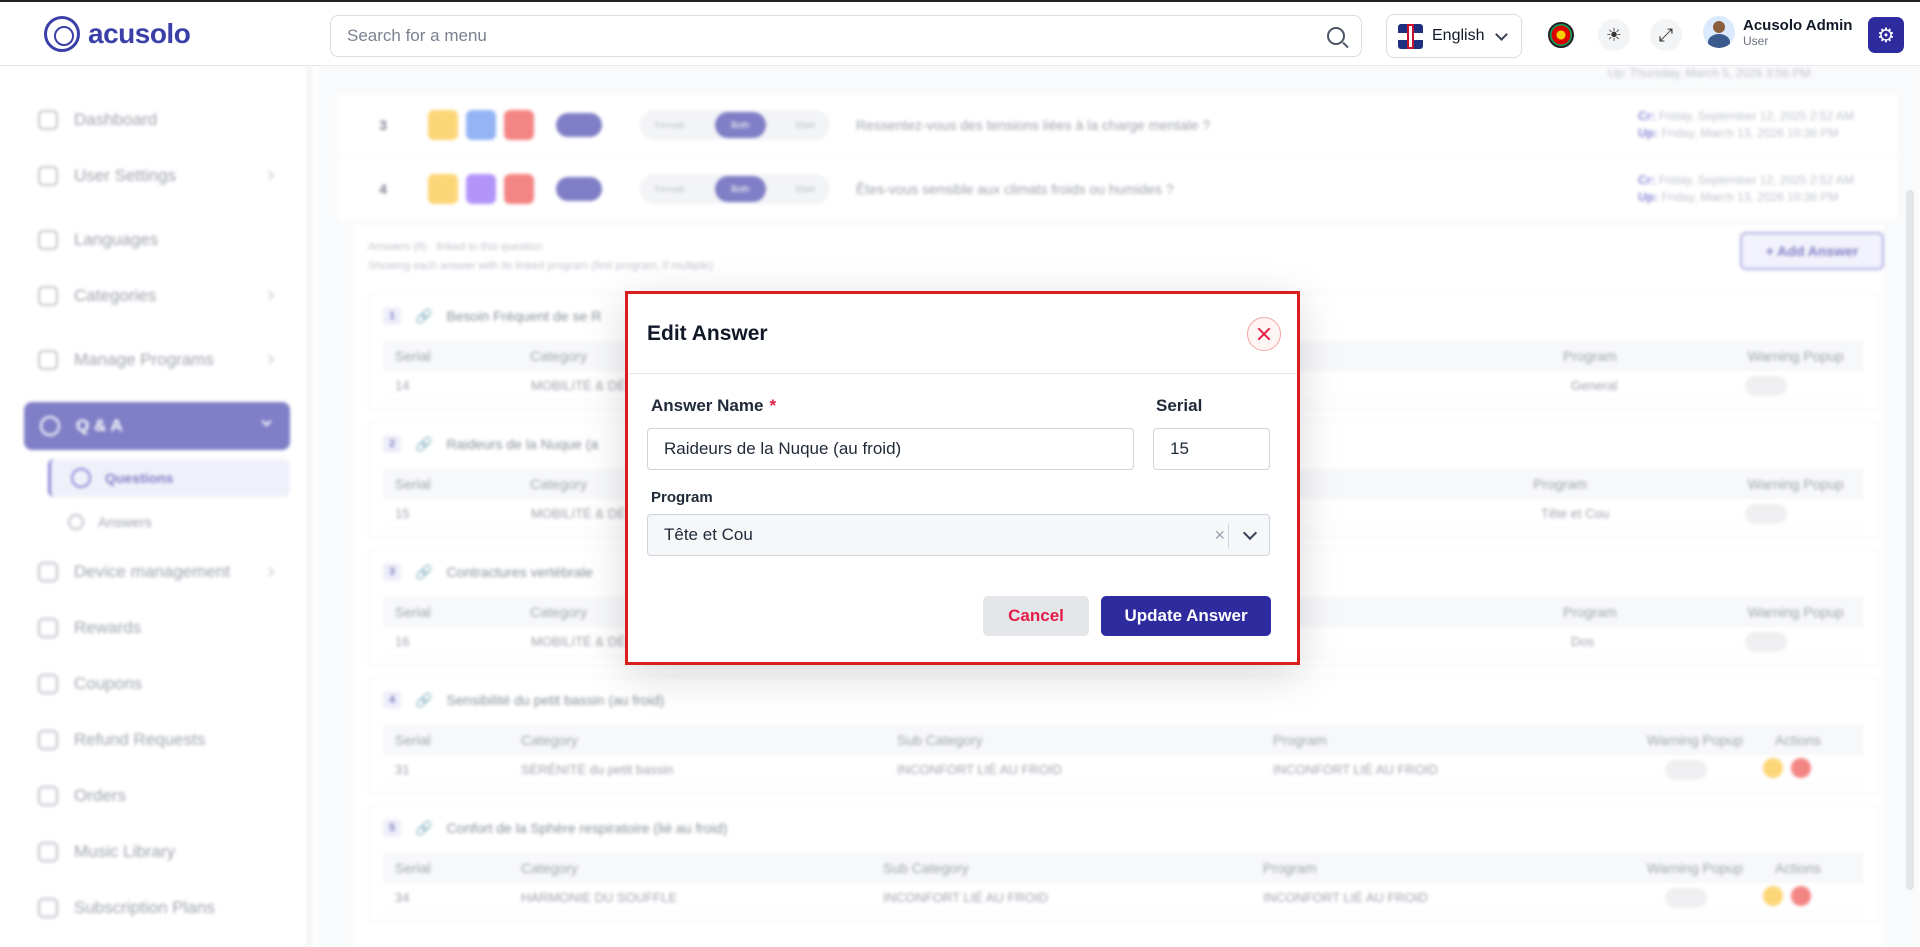 This screenshot has height=947, width=1920. What do you see at coordinates (1561, 35) in the screenshot?
I see `portugal-flag-icon` at bounding box center [1561, 35].